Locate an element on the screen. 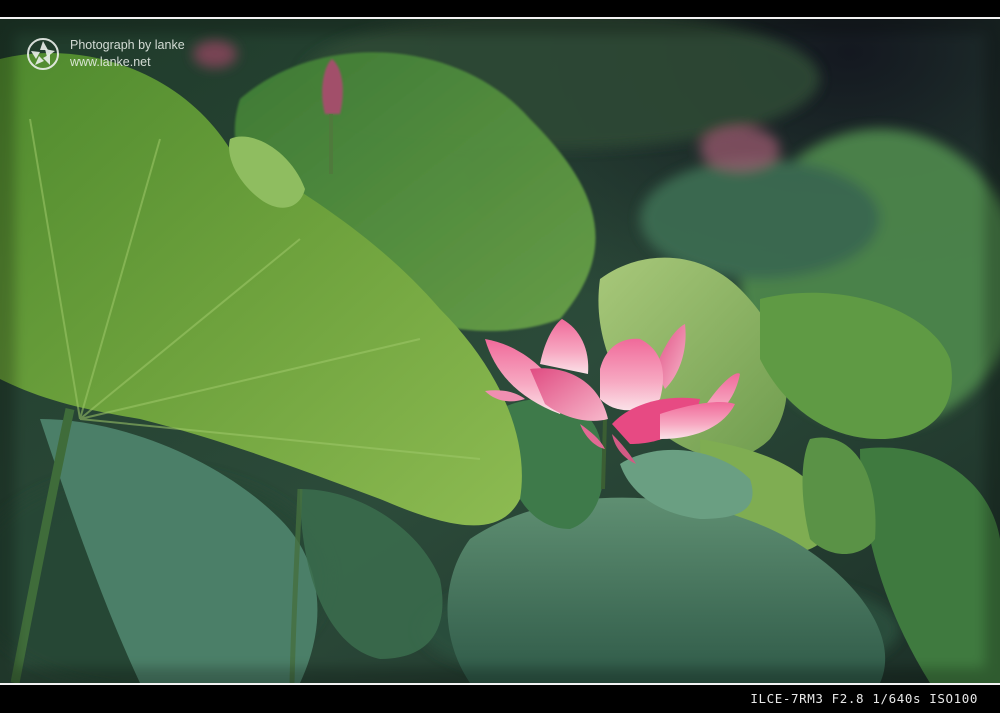 This screenshot has height=713, width=1000. exif-info: ILCE-7RM3 F2.8 1/640s ISO100 is located at coordinates (864, 698).